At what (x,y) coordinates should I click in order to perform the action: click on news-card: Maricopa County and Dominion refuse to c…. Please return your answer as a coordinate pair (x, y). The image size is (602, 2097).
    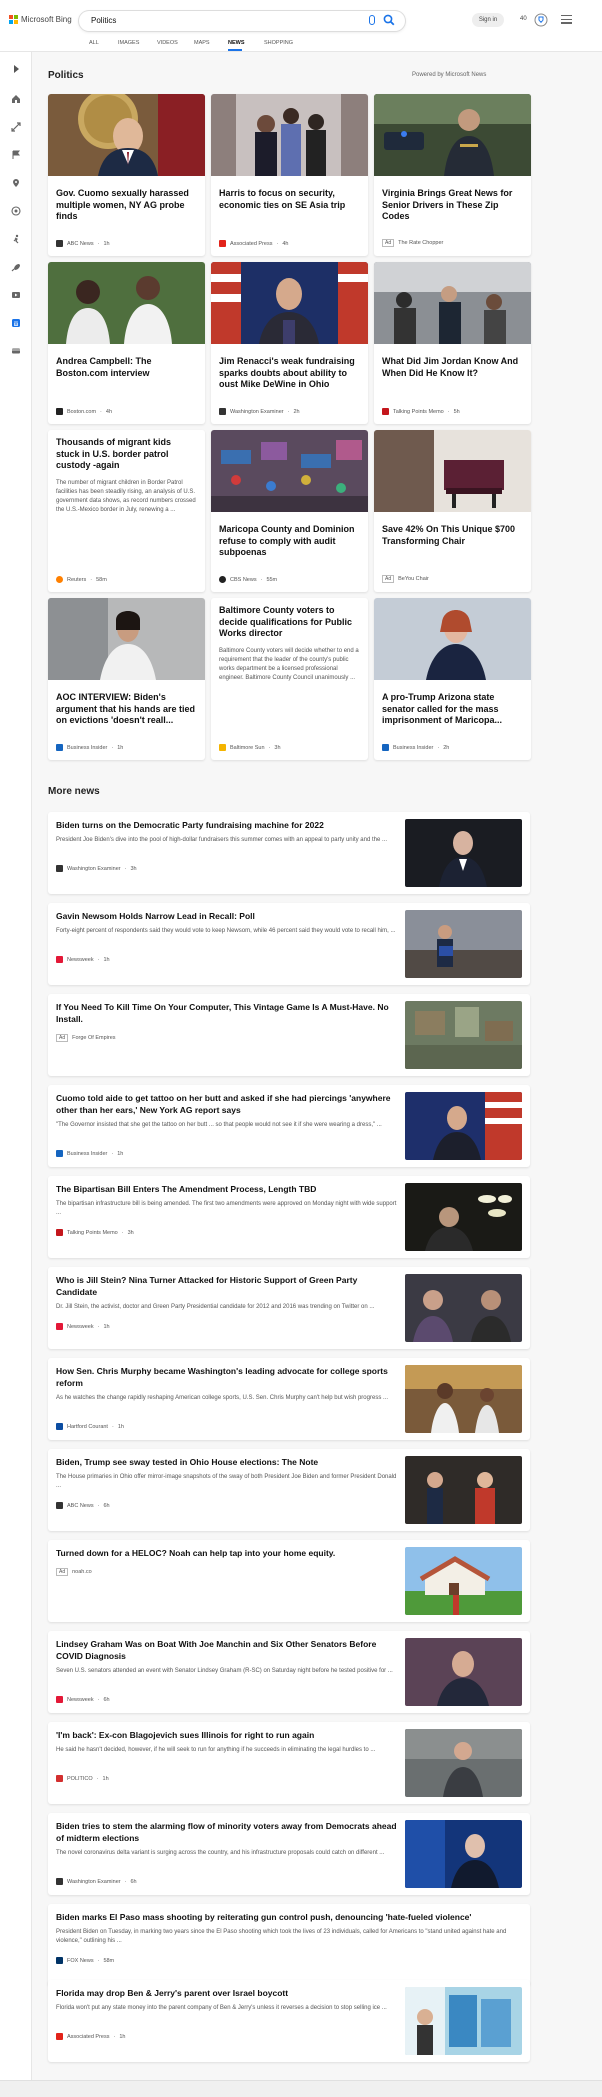
    Looking at the image, I should click on (289, 511).